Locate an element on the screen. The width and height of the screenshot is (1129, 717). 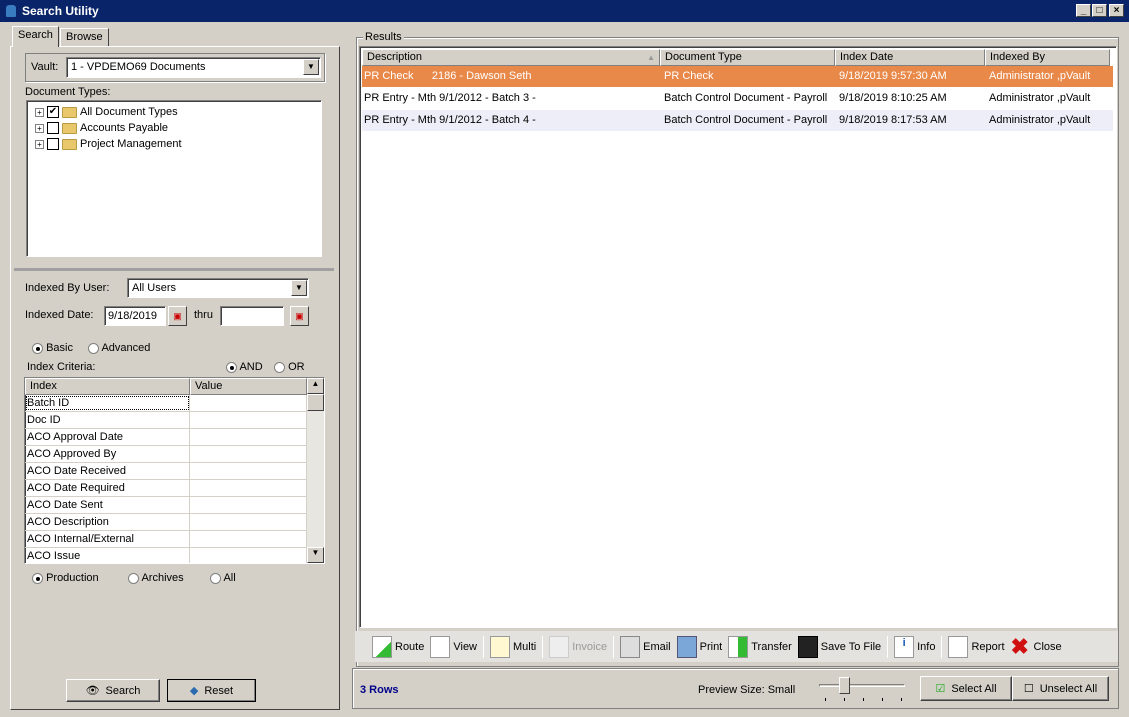
and-radio: AND is located at coordinates (244, 367).